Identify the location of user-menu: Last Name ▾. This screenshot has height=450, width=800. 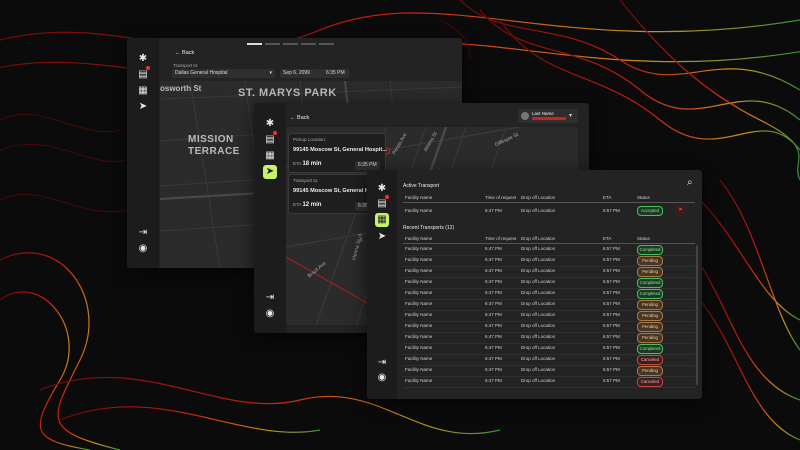
(548, 116).